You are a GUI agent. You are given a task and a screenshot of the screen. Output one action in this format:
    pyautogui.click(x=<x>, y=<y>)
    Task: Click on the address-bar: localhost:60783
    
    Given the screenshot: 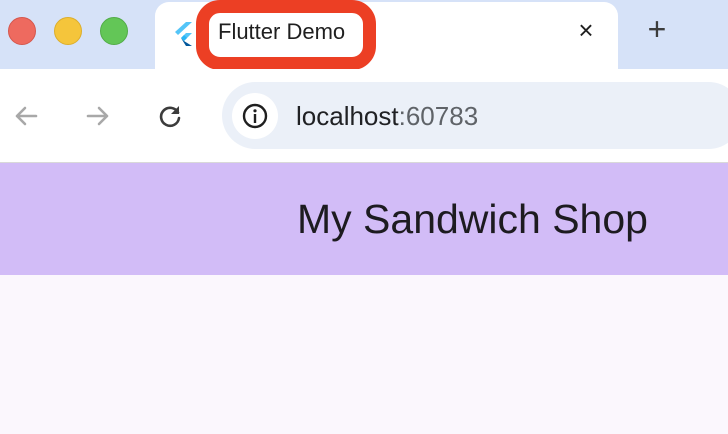 What is the action you would take?
    pyautogui.click(x=475, y=115)
    